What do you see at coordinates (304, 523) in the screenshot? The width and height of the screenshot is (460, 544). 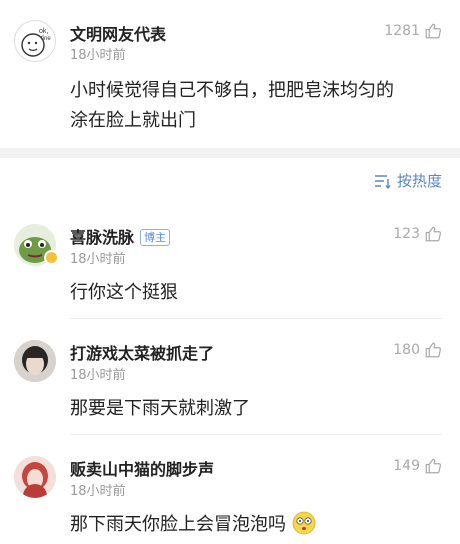 I see `dizzy-face-emoji-icon` at bounding box center [304, 523].